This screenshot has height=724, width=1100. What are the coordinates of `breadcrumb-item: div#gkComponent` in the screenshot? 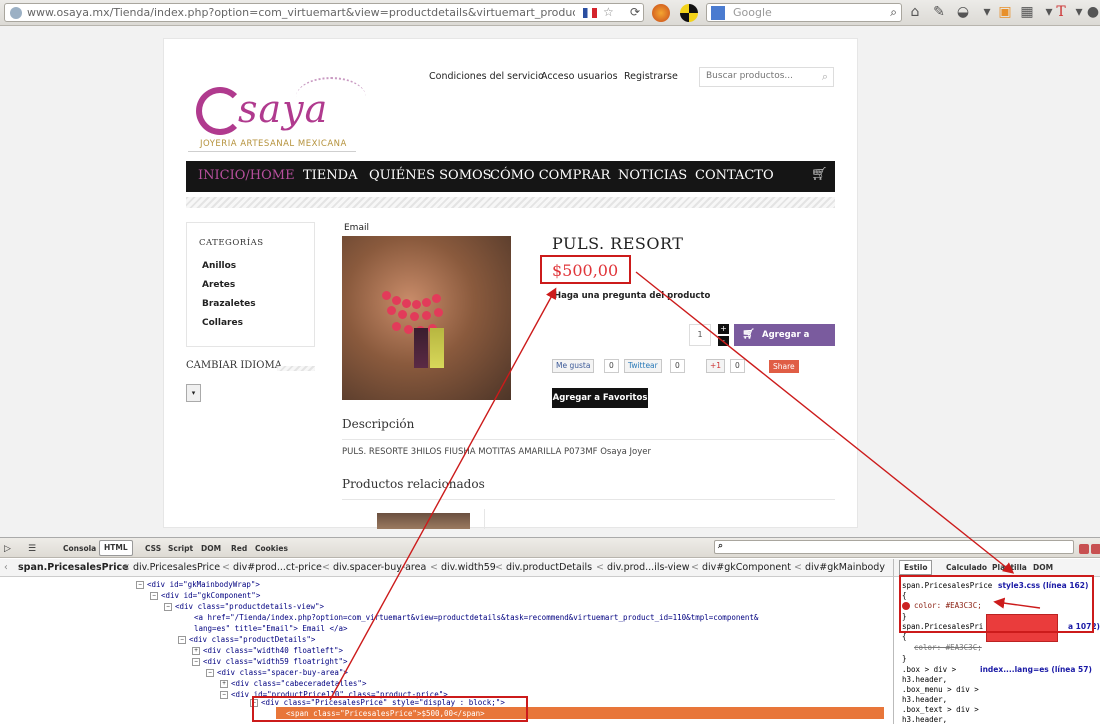 It's located at (746, 567).